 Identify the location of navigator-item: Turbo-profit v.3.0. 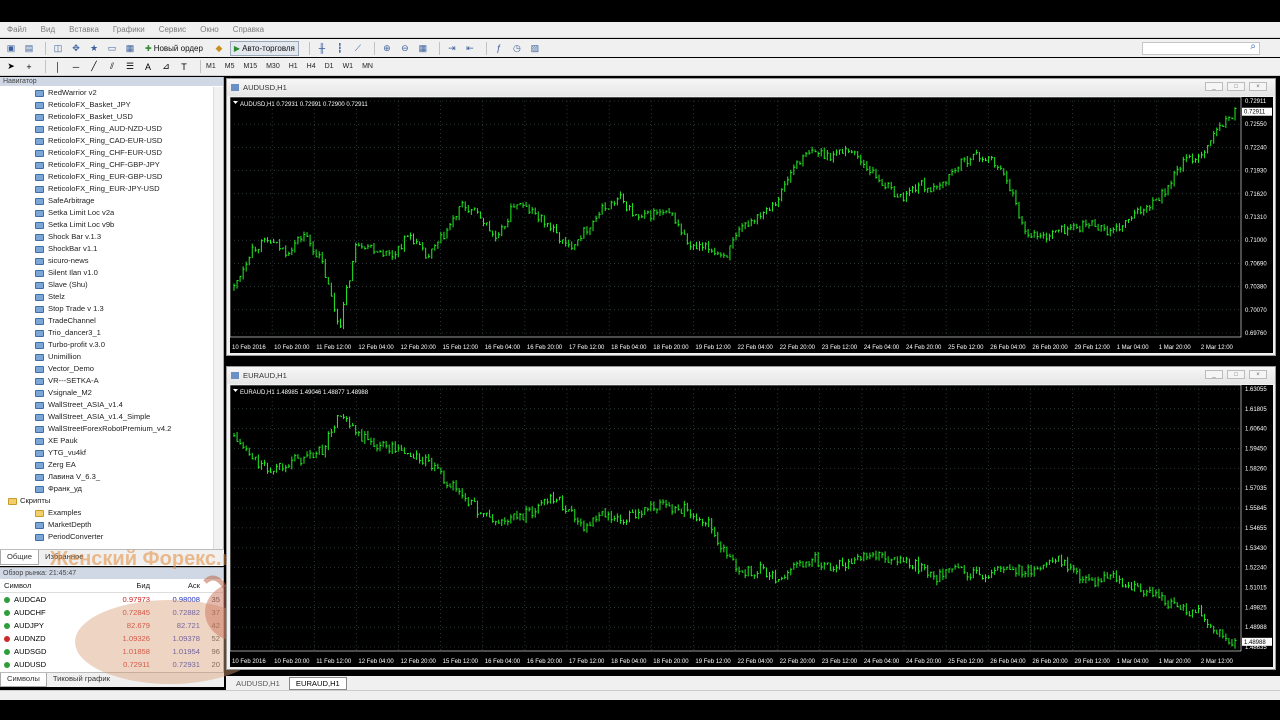
(106, 345).